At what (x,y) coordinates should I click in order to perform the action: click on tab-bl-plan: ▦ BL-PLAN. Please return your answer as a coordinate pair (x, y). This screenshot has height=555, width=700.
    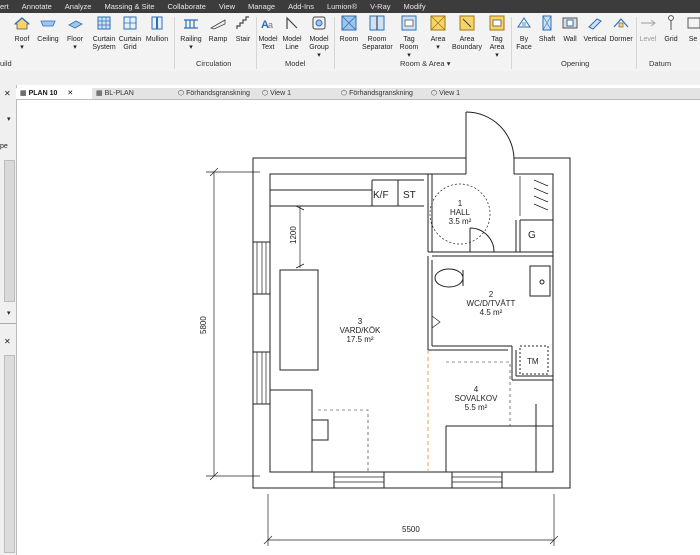
    Looking at the image, I should click on (136, 93).